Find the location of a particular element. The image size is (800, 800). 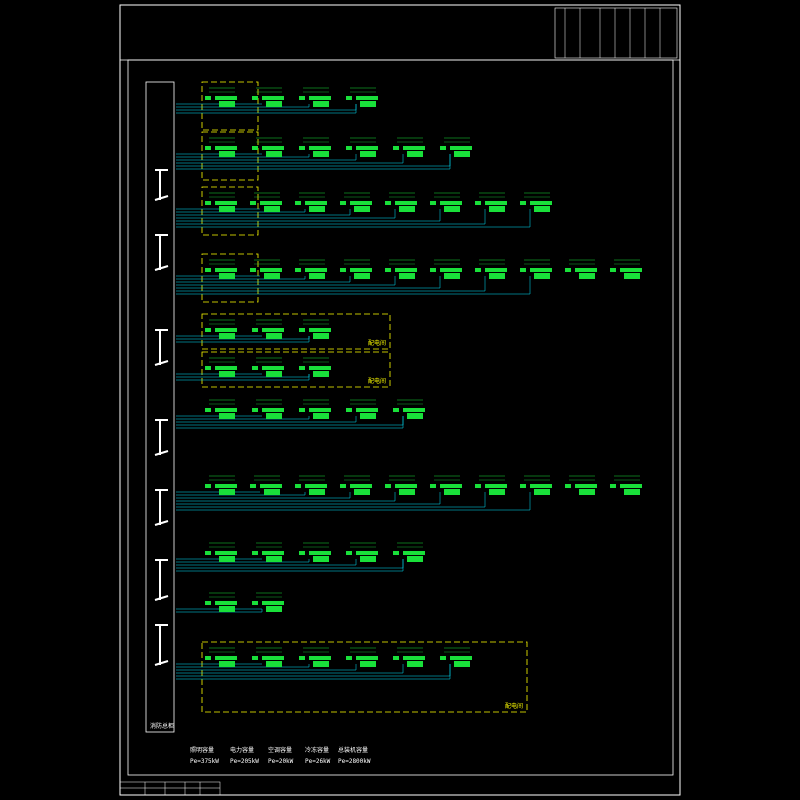

summary-name: 冷冻容量 is located at coordinates (317, 750).